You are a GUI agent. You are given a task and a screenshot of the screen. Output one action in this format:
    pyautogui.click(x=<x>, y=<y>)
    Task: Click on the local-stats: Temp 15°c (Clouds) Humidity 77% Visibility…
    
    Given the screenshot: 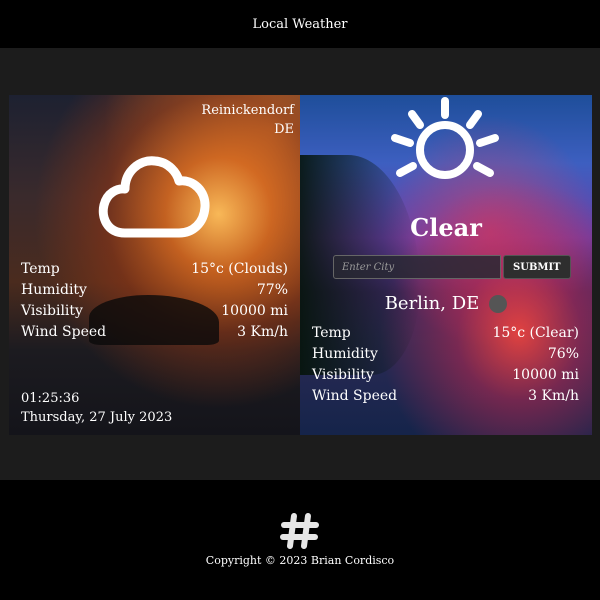 What is the action you would take?
    pyautogui.click(x=154, y=301)
    